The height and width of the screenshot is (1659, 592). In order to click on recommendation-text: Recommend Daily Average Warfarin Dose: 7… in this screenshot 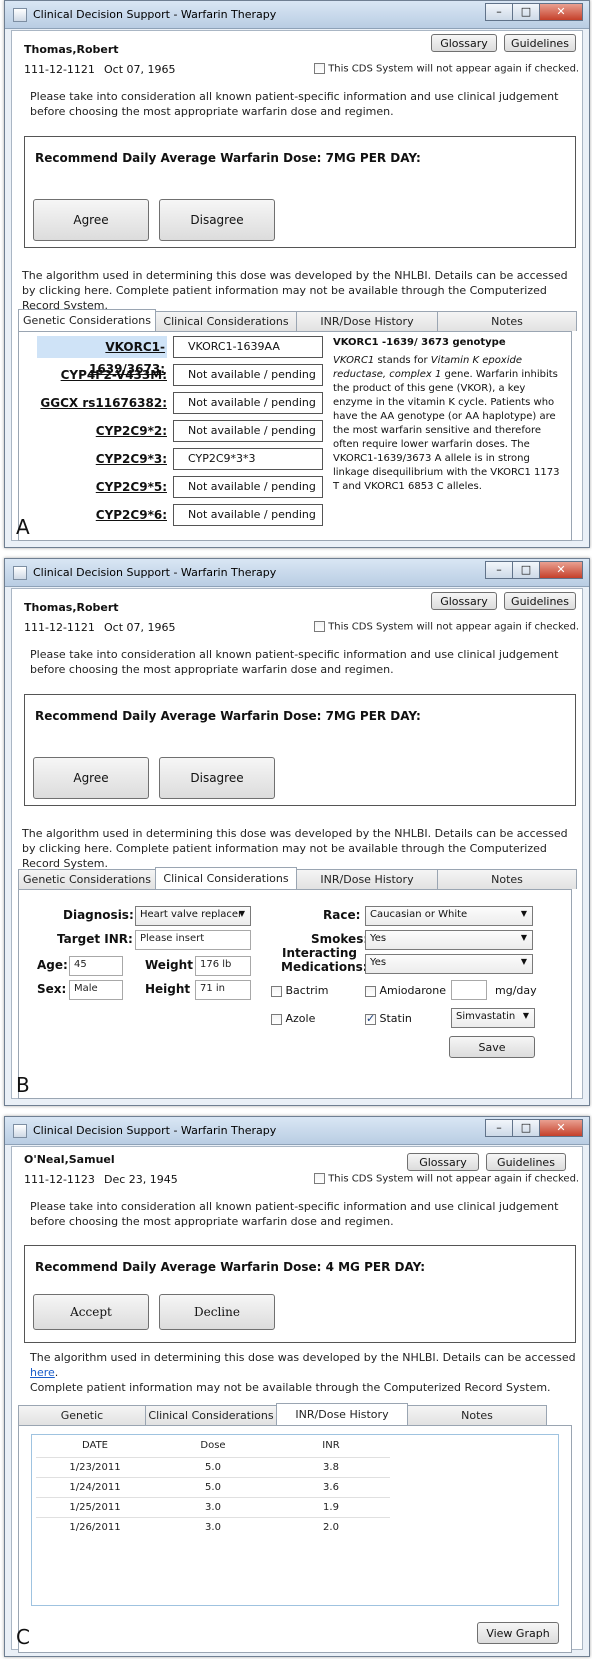, I will do `click(228, 158)`.